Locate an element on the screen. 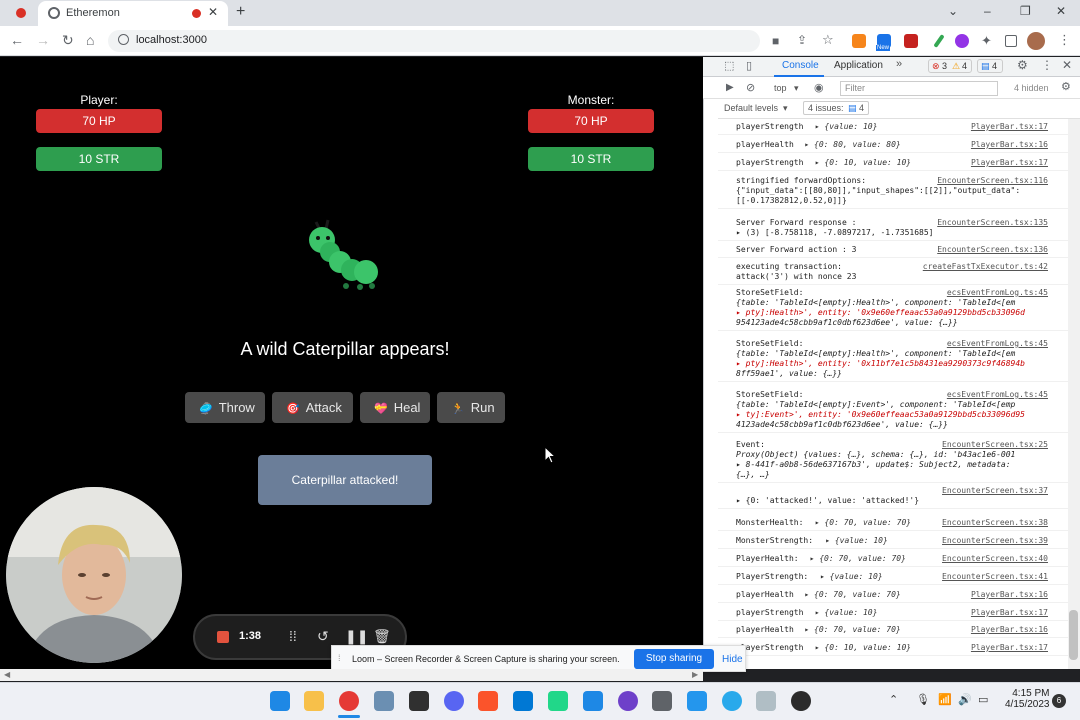  log-source-link: EncounterScreen.tsx:136 is located at coordinates (992, 250).